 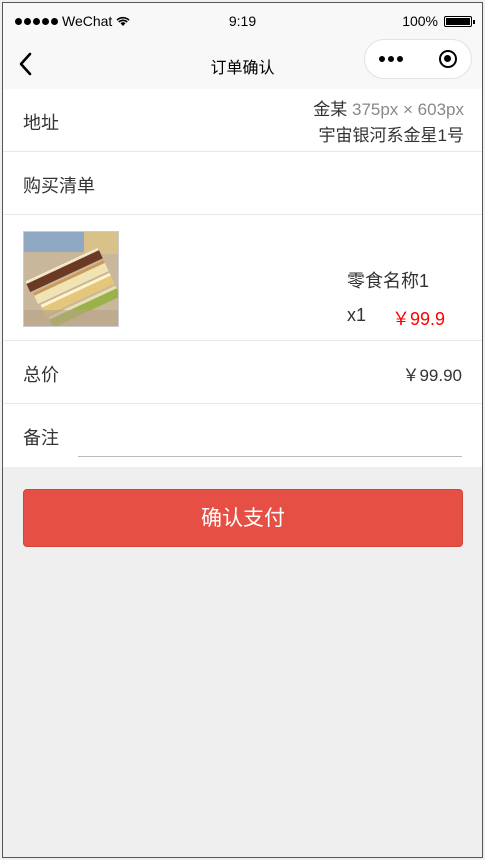 What do you see at coordinates (357, 315) in the screenshot?
I see `product-quantity: x1` at bounding box center [357, 315].